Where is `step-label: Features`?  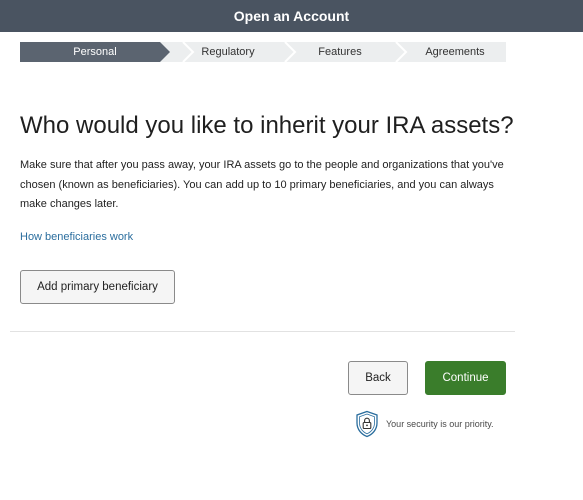 step-label: Features is located at coordinates (340, 52).